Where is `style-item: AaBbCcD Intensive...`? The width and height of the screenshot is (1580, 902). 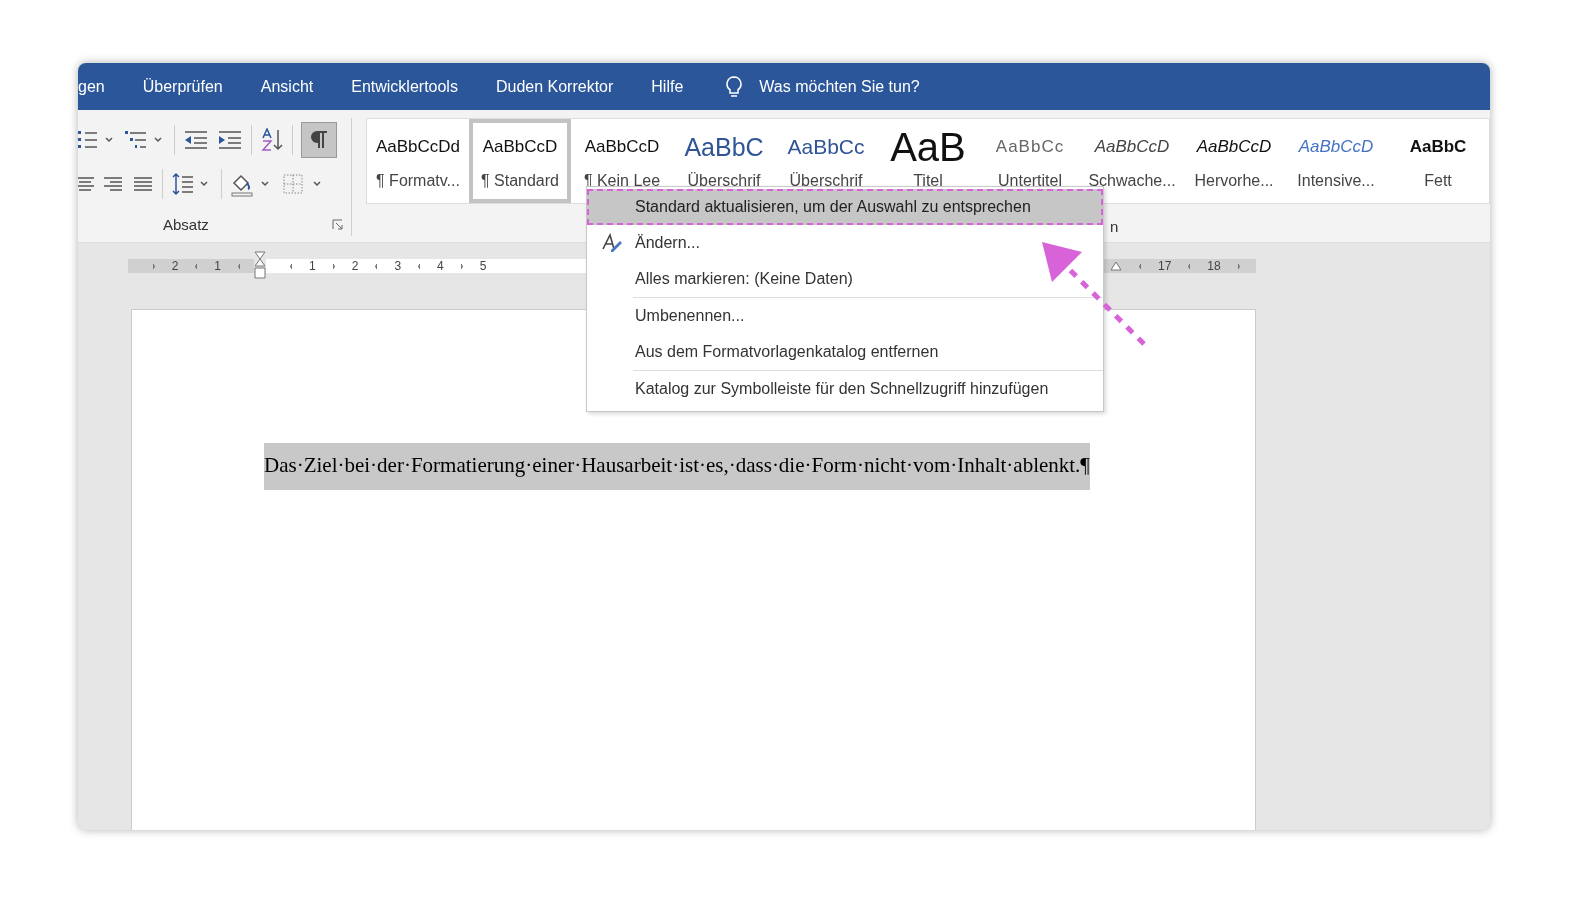 style-item: AaBbCcD Intensive... is located at coordinates (1336, 161).